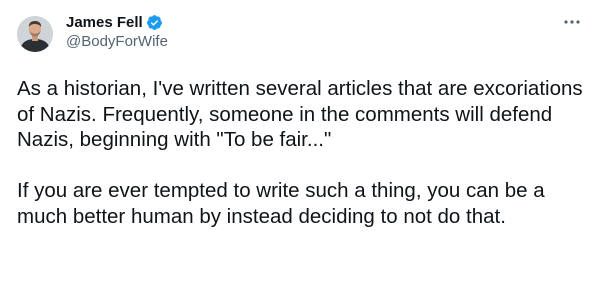 This screenshot has width=596, height=308. Describe the element at coordinates (311, 41) in the screenshot. I see `author-handle: @BodyForWife` at that location.